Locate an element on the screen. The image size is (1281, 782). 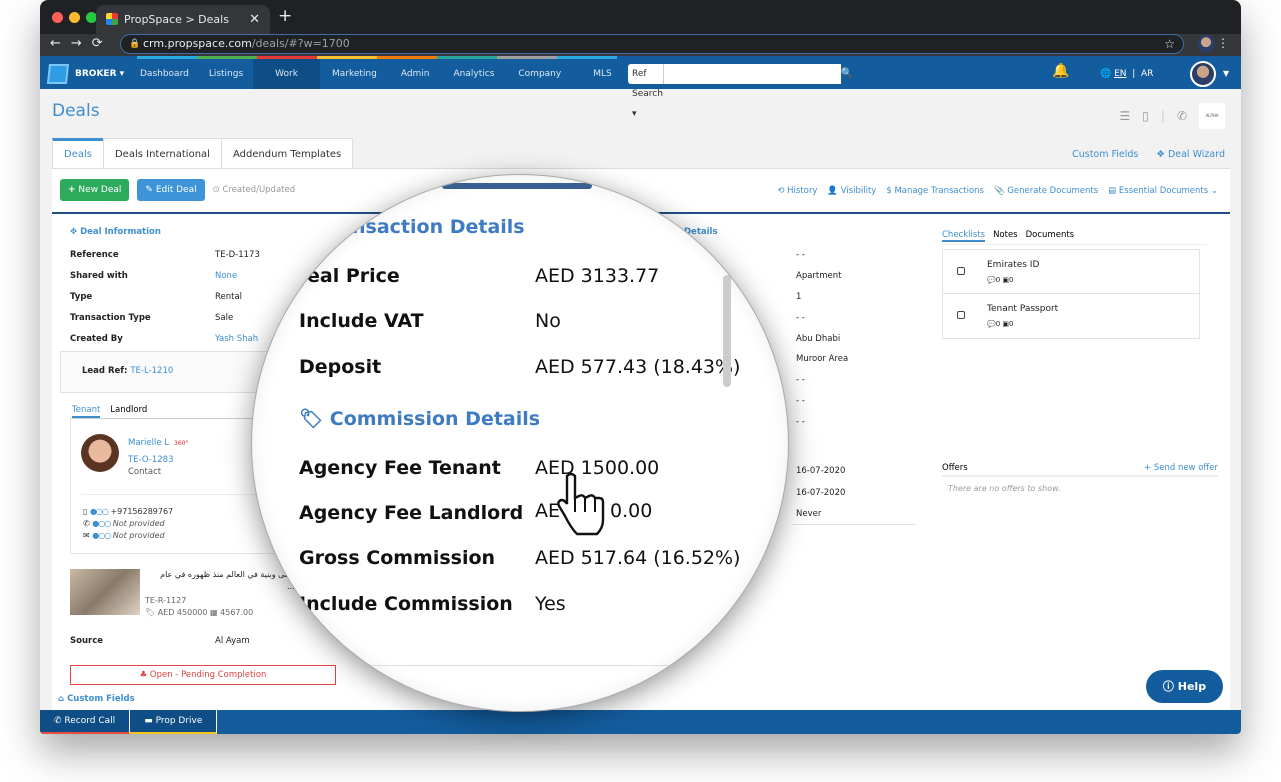
browser-profile-avatar is located at coordinates (1206, 44).